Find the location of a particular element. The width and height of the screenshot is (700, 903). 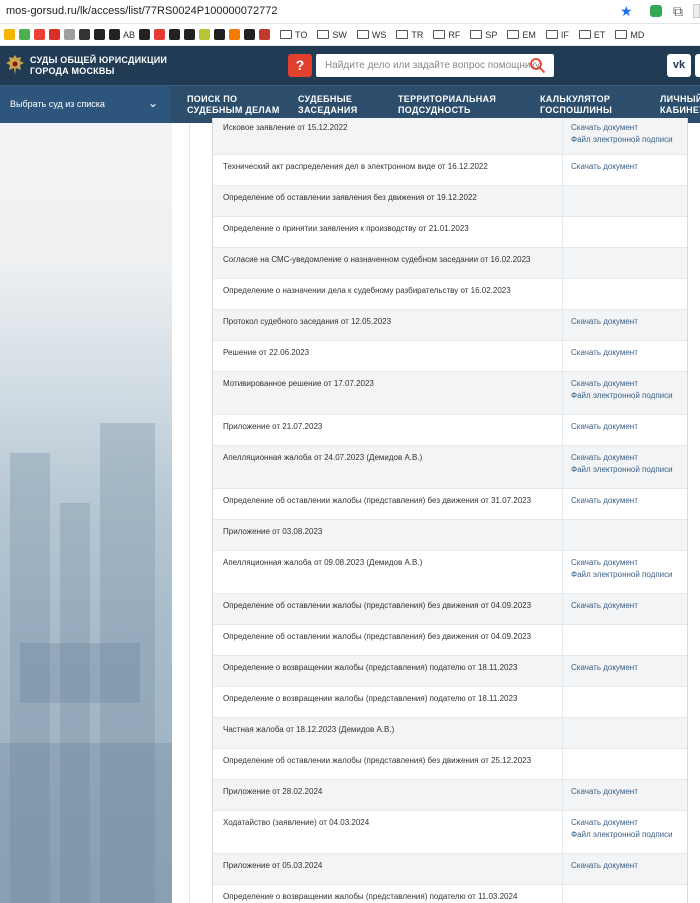

bookmark-folder: WS is located at coordinates (371, 35).